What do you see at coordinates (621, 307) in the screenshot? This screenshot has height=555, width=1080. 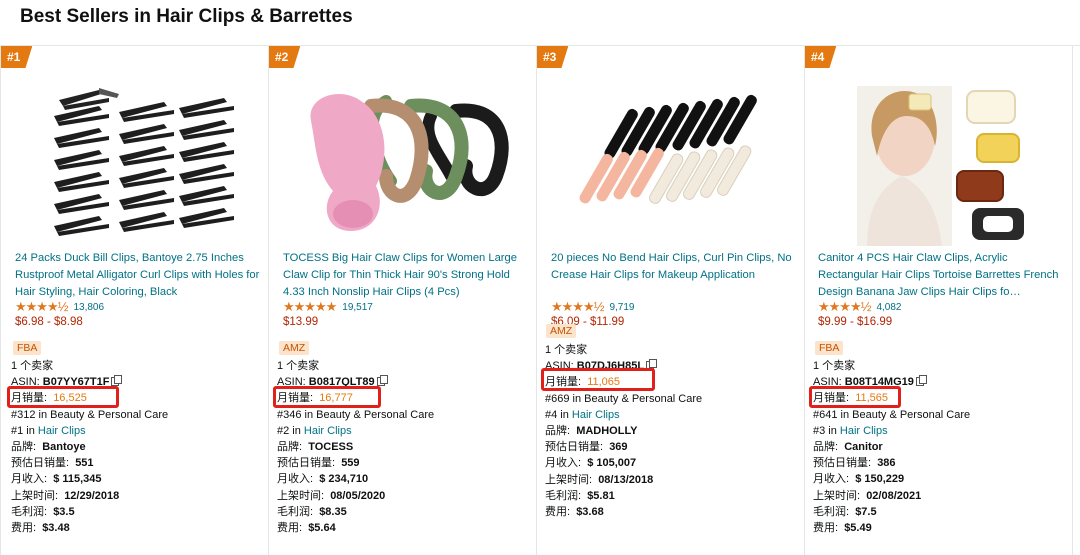 I see `rating-count: 9,719` at bounding box center [621, 307].